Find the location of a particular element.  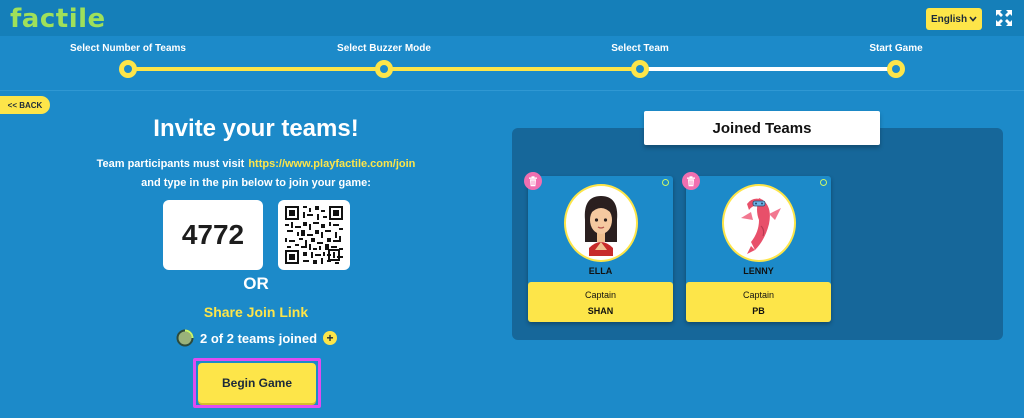

header-divider is located at coordinates (512, 90).